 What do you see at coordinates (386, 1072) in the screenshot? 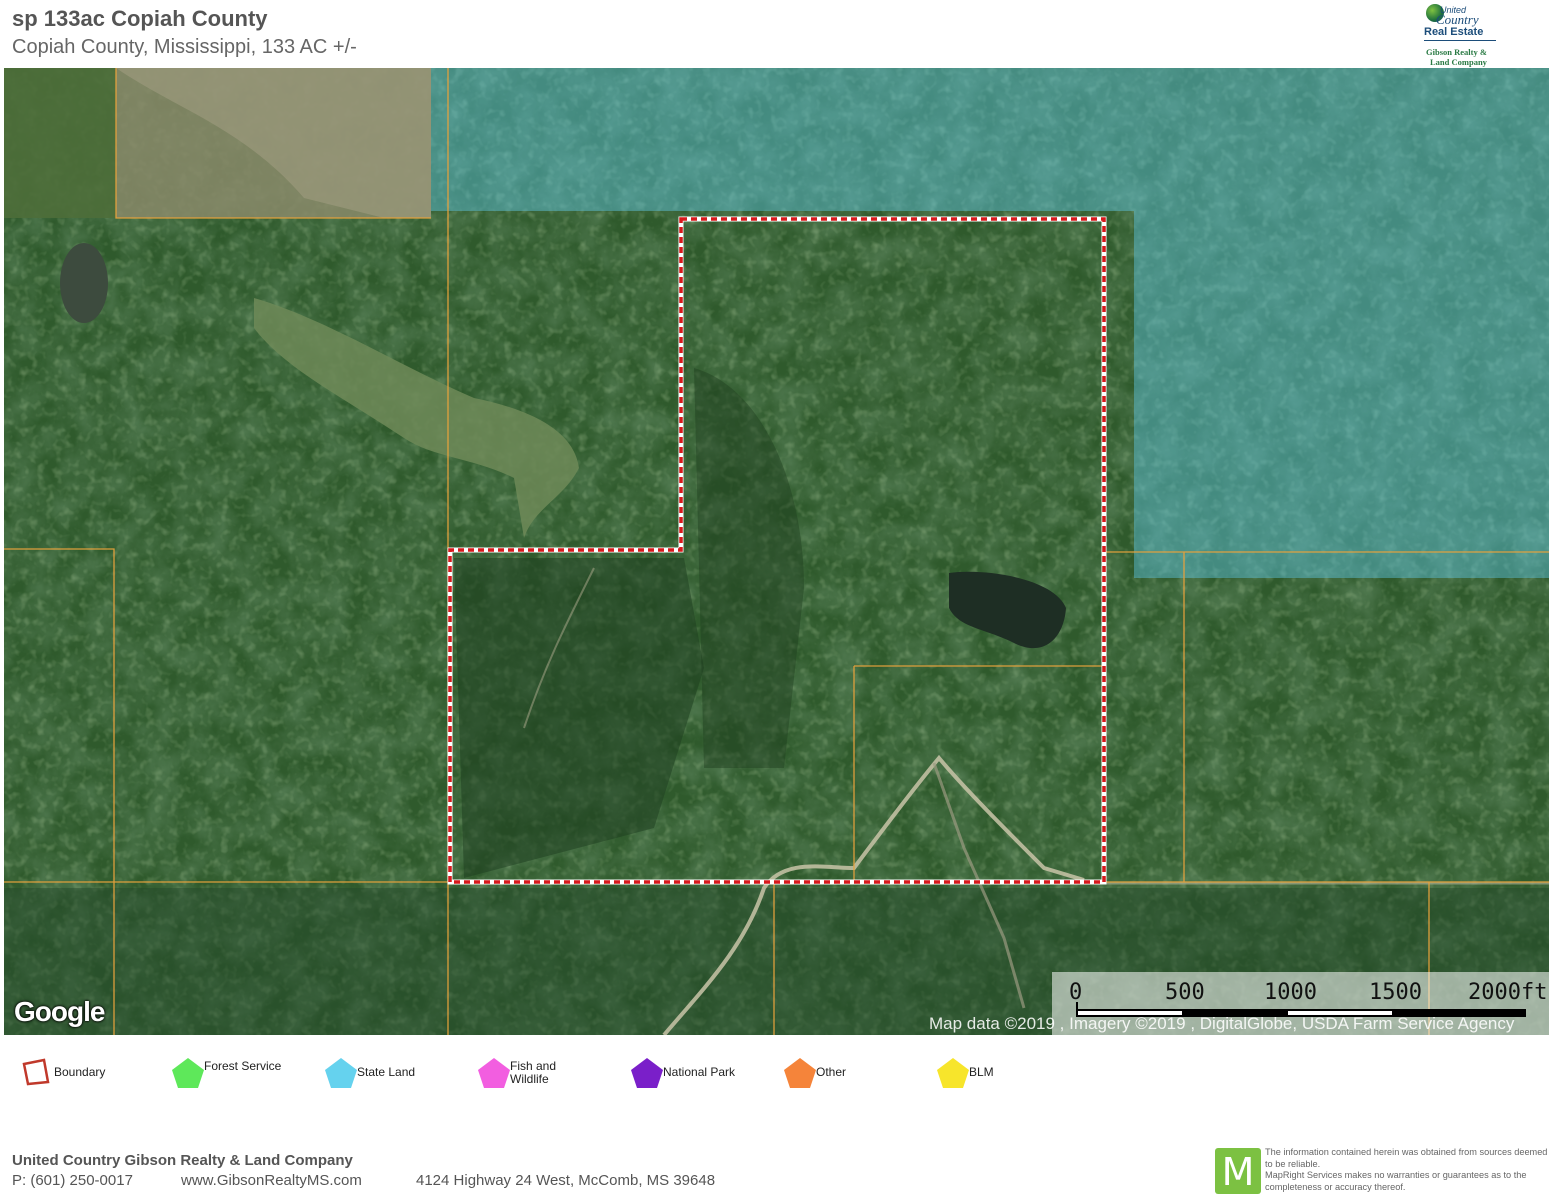
I see `legend-label: State Land` at bounding box center [386, 1072].